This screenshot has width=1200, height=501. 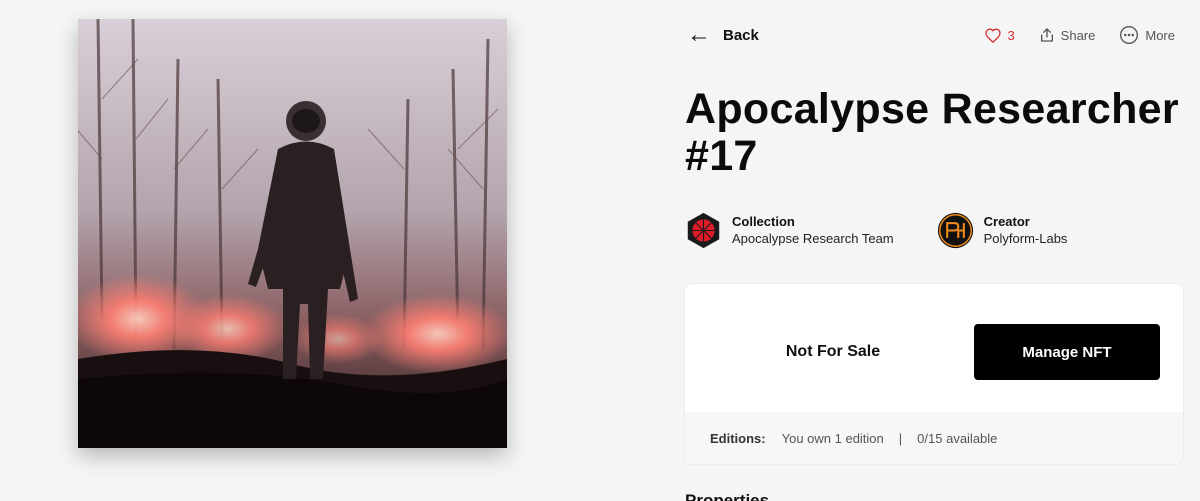 What do you see at coordinates (932, 109) in the screenshot?
I see `title-line-1: Apocalypse Researcher` at bounding box center [932, 109].